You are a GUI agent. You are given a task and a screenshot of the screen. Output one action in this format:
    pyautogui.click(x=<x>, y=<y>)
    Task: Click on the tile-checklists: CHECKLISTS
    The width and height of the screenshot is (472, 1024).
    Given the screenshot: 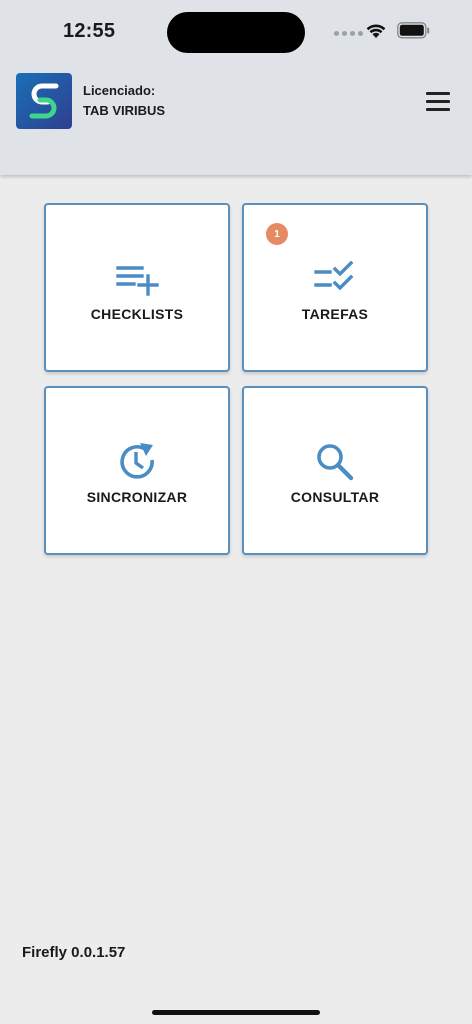 What is the action you would take?
    pyautogui.click(x=137, y=287)
    